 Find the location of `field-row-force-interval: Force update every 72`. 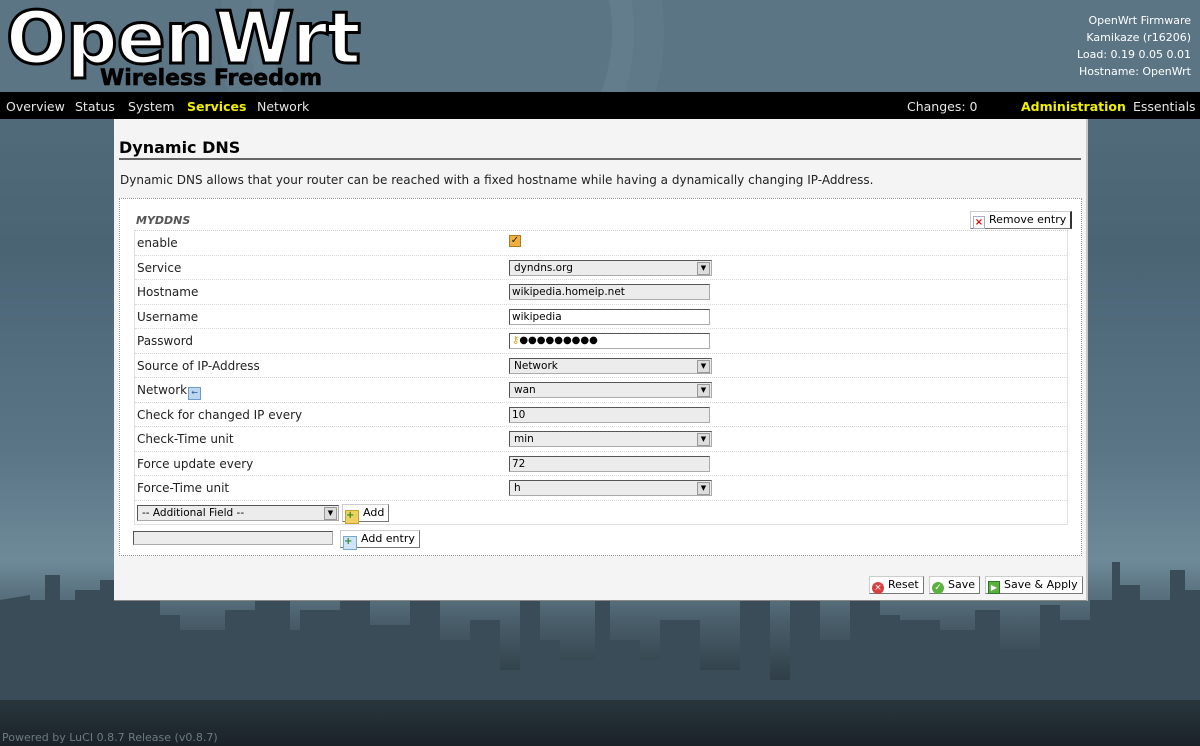

field-row-force-interval: Force update every 72 is located at coordinates (601, 464).